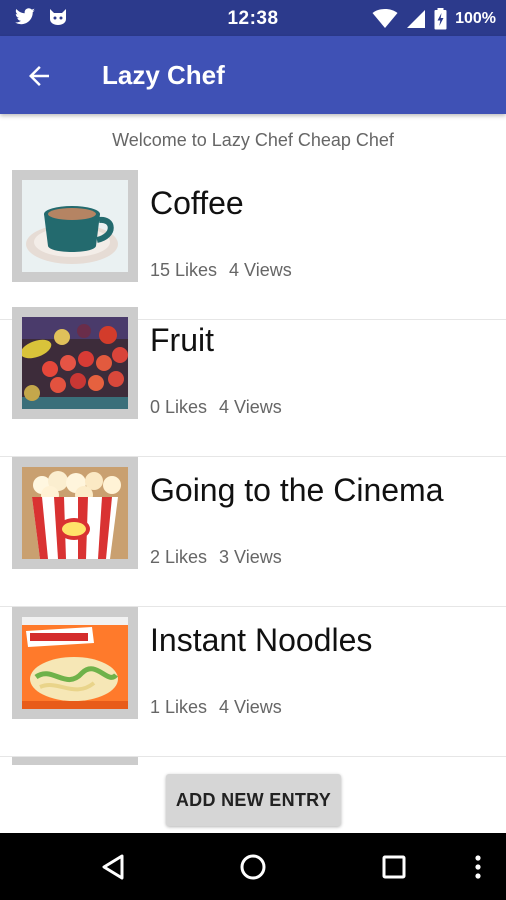  I want to click on more-vert-icon, so click(478, 867).